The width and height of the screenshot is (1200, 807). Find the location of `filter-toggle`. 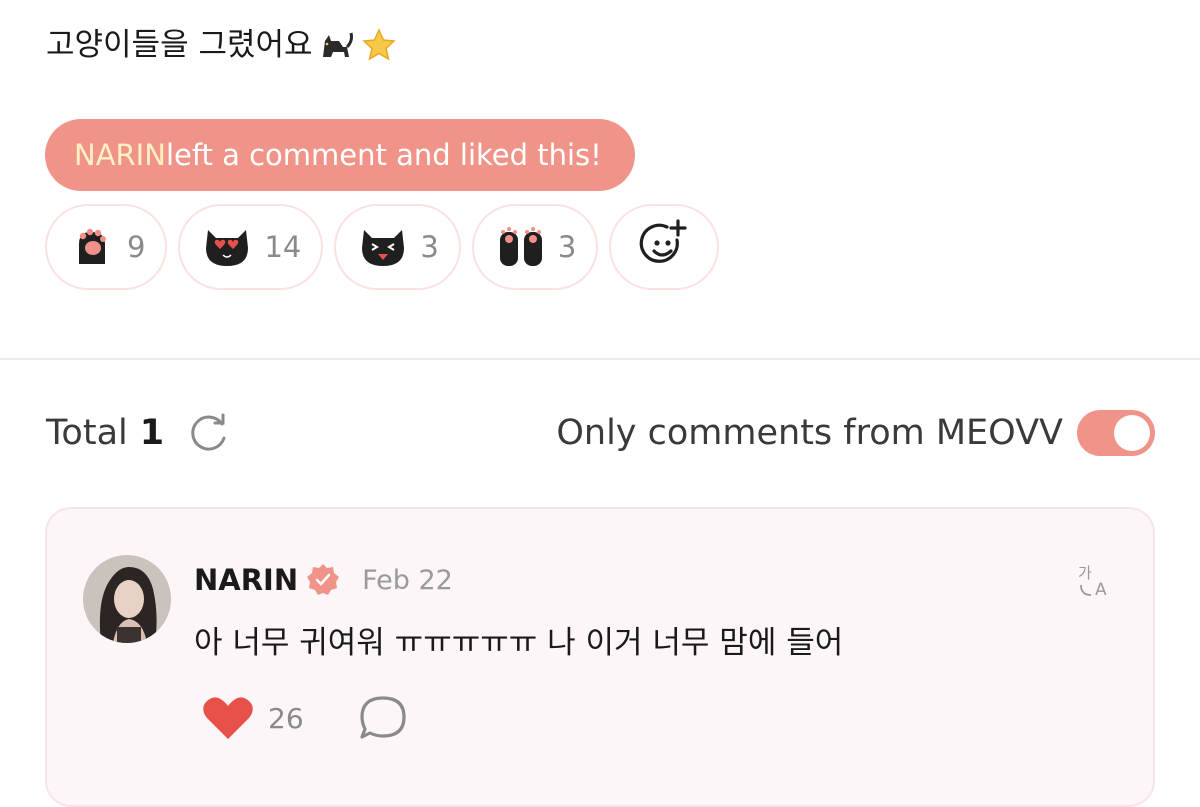

filter-toggle is located at coordinates (1116, 433).